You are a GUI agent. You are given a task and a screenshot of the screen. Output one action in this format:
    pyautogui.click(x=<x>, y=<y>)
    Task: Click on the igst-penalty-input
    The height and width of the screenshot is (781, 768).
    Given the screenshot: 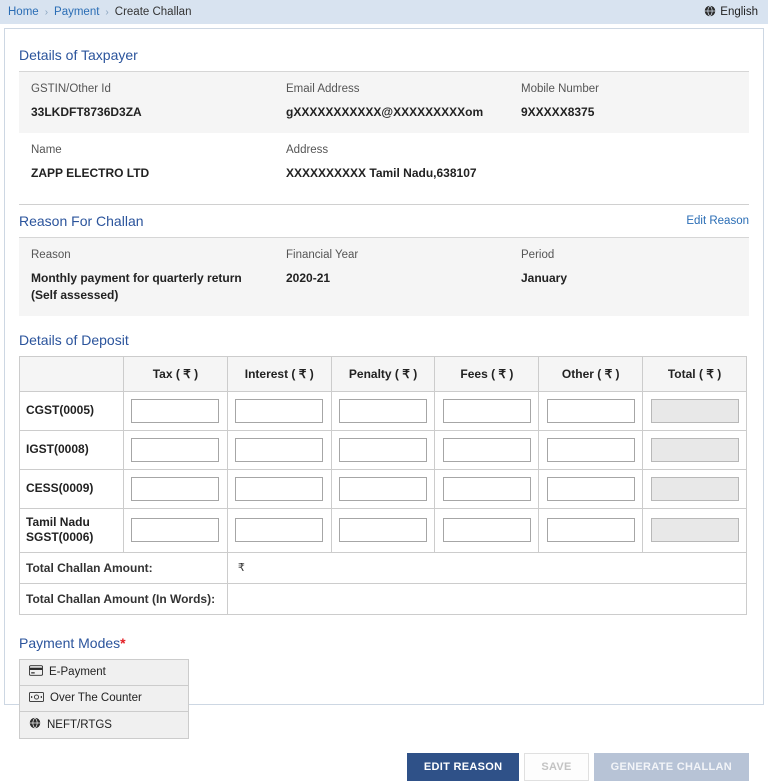 What is the action you would take?
    pyautogui.click(x=383, y=449)
    